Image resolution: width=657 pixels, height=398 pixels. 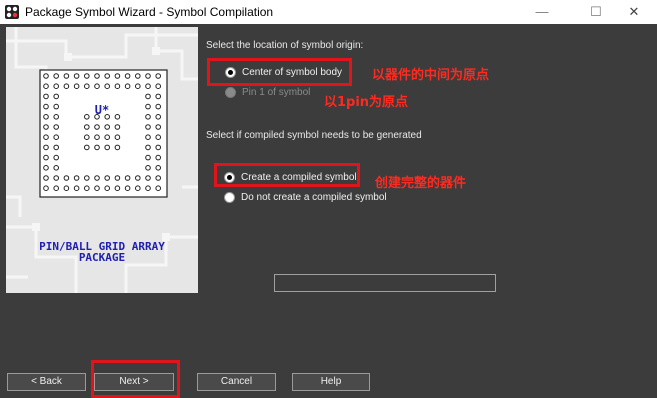 I want to click on progress-bar, so click(x=385, y=283).